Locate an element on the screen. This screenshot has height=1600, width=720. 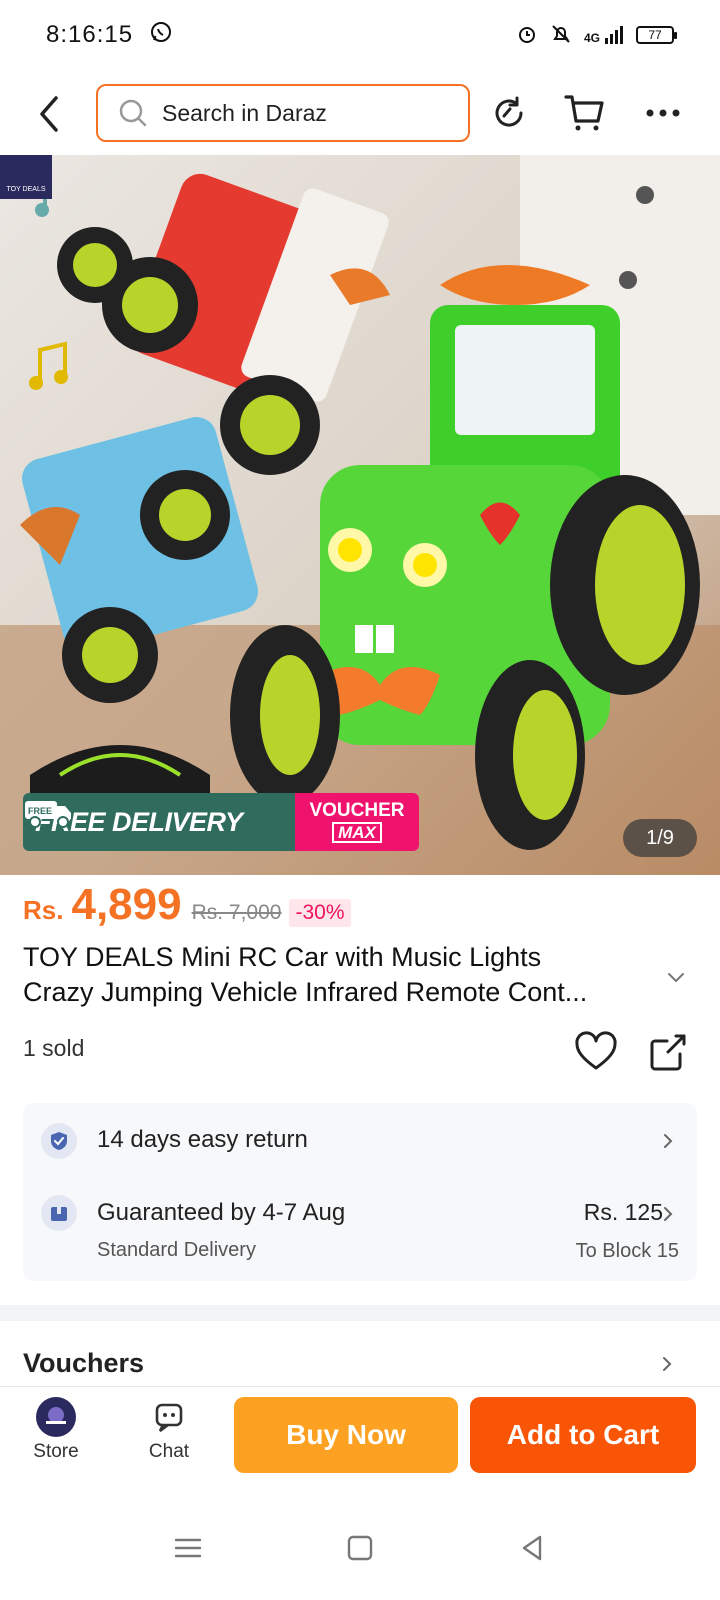
max-text: MAX is located at coordinates (357, 832).